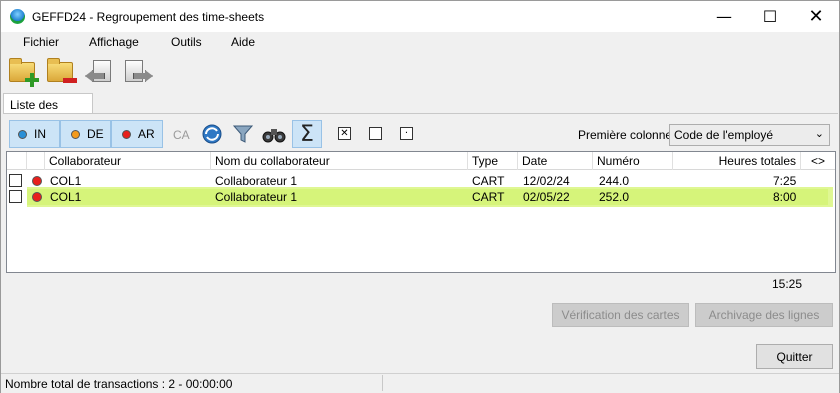 Image resolution: width=840 pixels, height=393 pixels. What do you see at coordinates (126, 134) in the screenshot?
I see `red-dot-icon` at bounding box center [126, 134].